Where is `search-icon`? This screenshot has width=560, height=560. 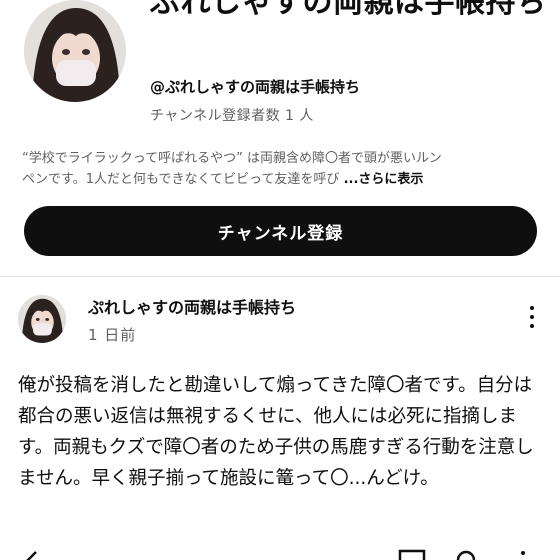 search-icon is located at coordinates (466, 555).